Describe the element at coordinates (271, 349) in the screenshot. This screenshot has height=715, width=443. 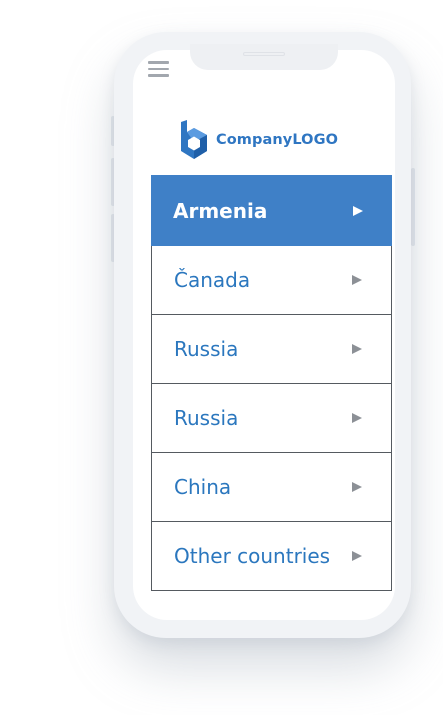
I see `menu-item-russia: Russia` at that location.